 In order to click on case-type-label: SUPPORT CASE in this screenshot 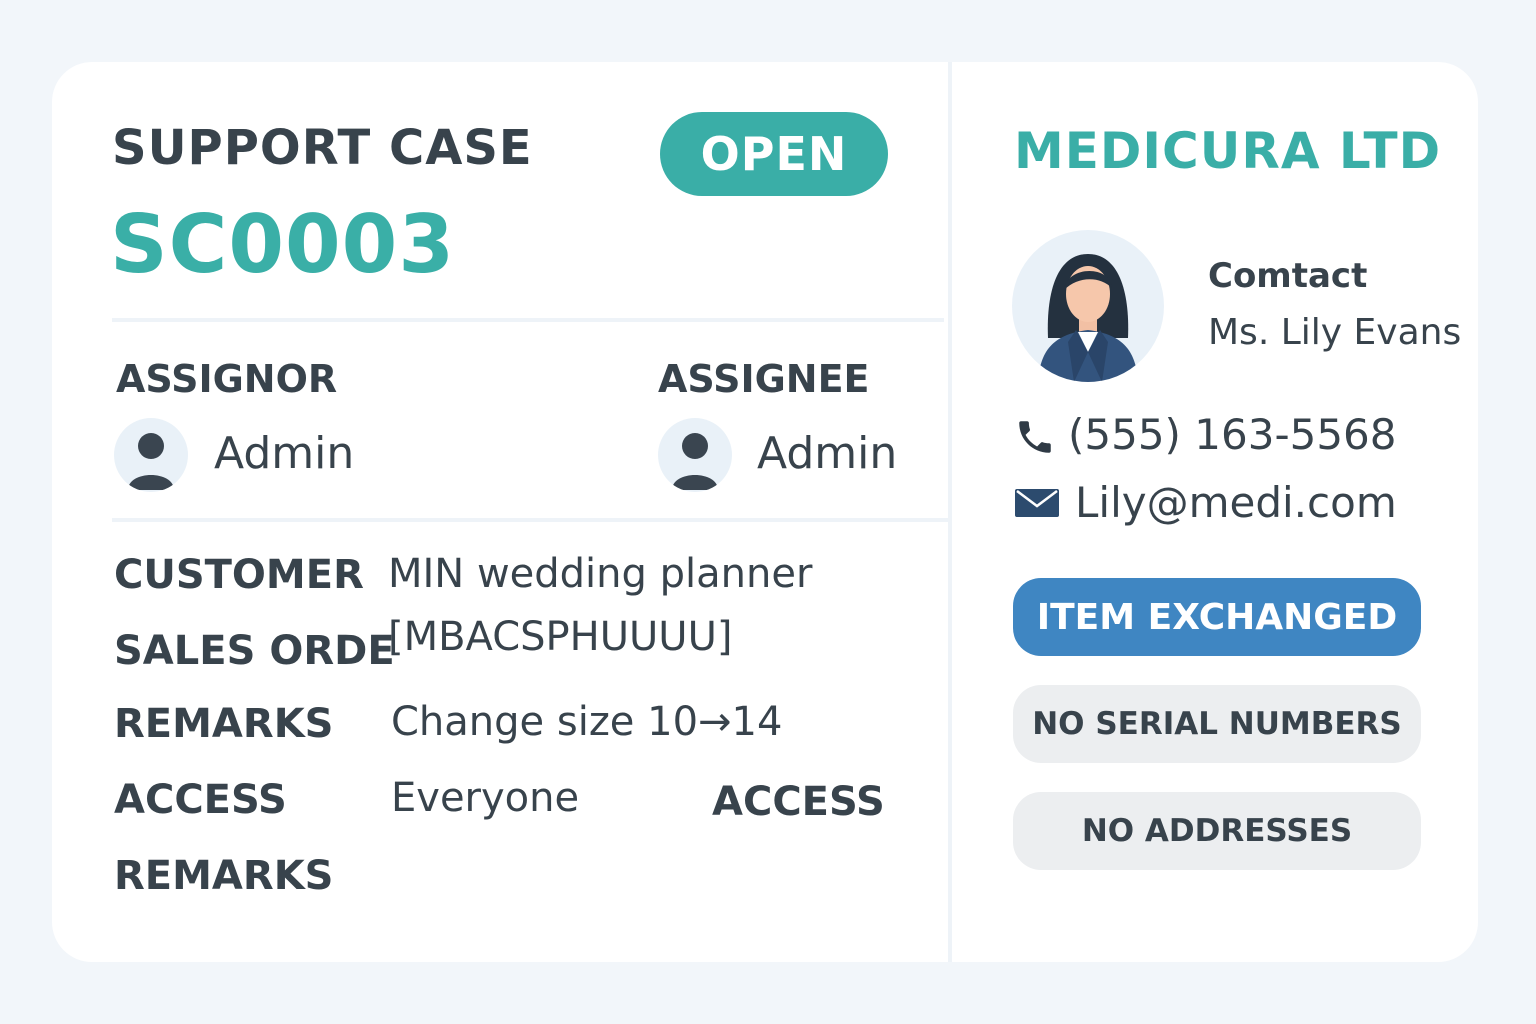, I will do `click(322, 148)`.